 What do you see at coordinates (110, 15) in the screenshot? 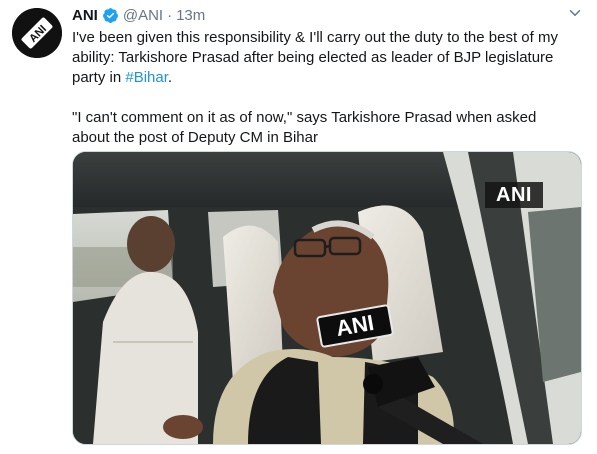
I see `verified-badge-icon` at bounding box center [110, 15].